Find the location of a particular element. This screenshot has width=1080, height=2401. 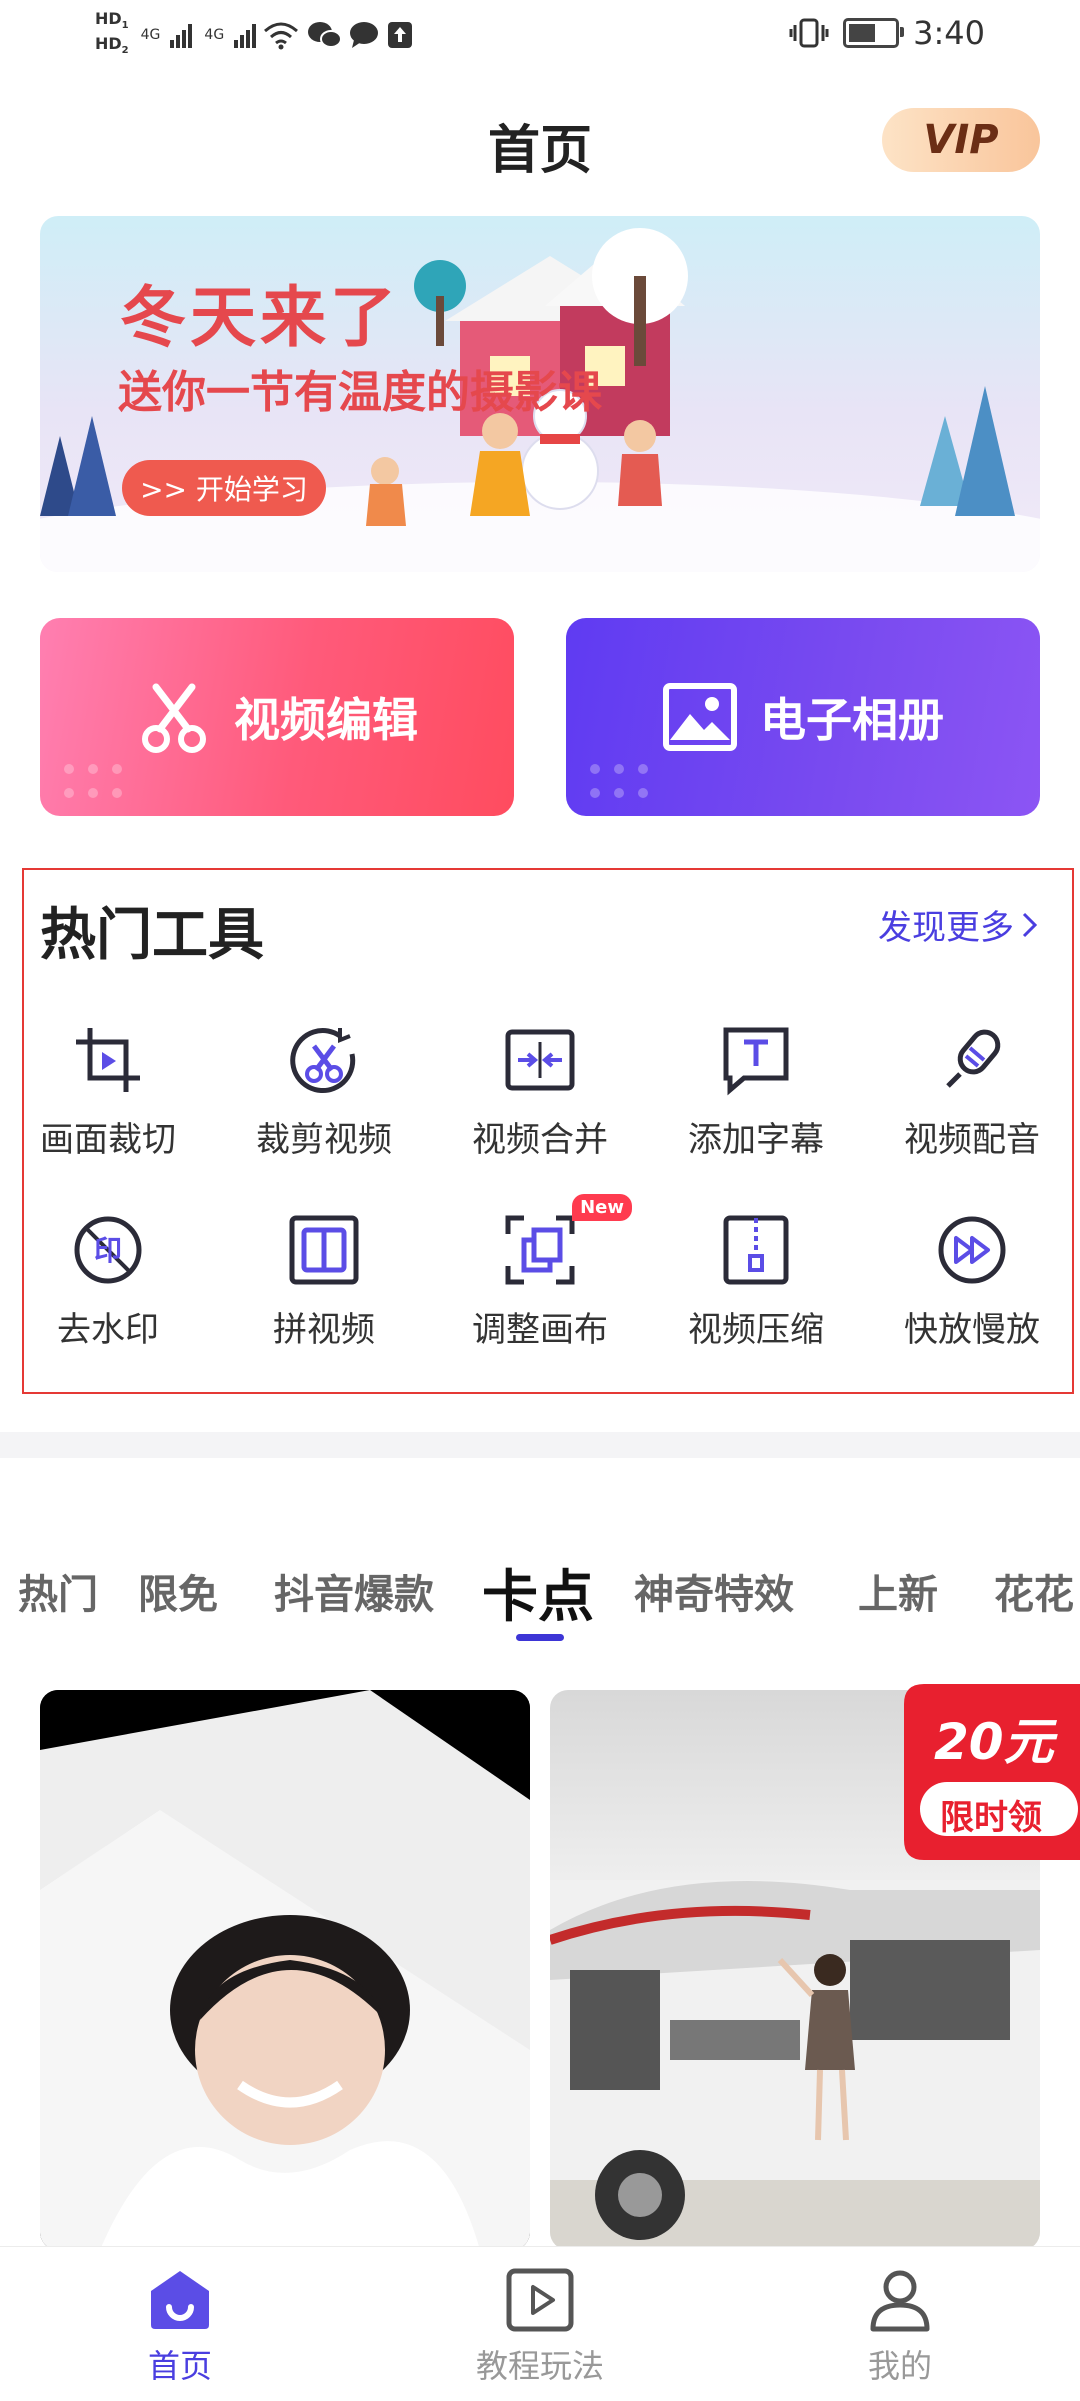

coupon-label: 限时领 is located at coordinates (991, 1818).